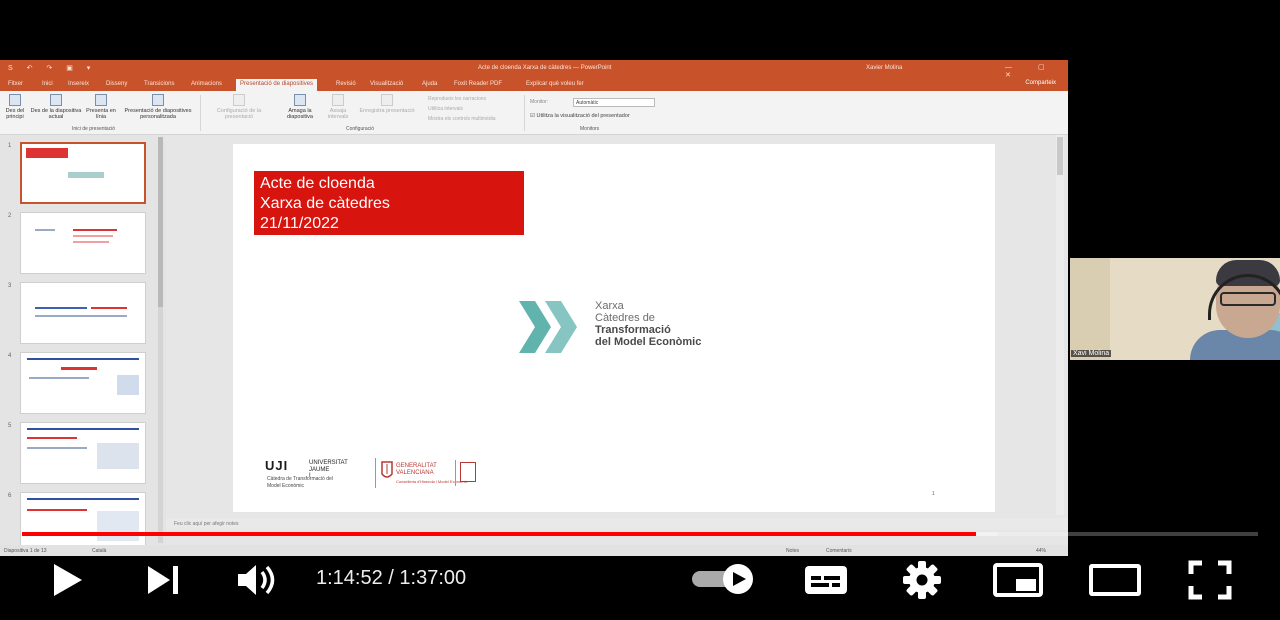 The image size is (1280, 620). I want to click on logo-line-model: del Model Econòmic, so click(648, 342).